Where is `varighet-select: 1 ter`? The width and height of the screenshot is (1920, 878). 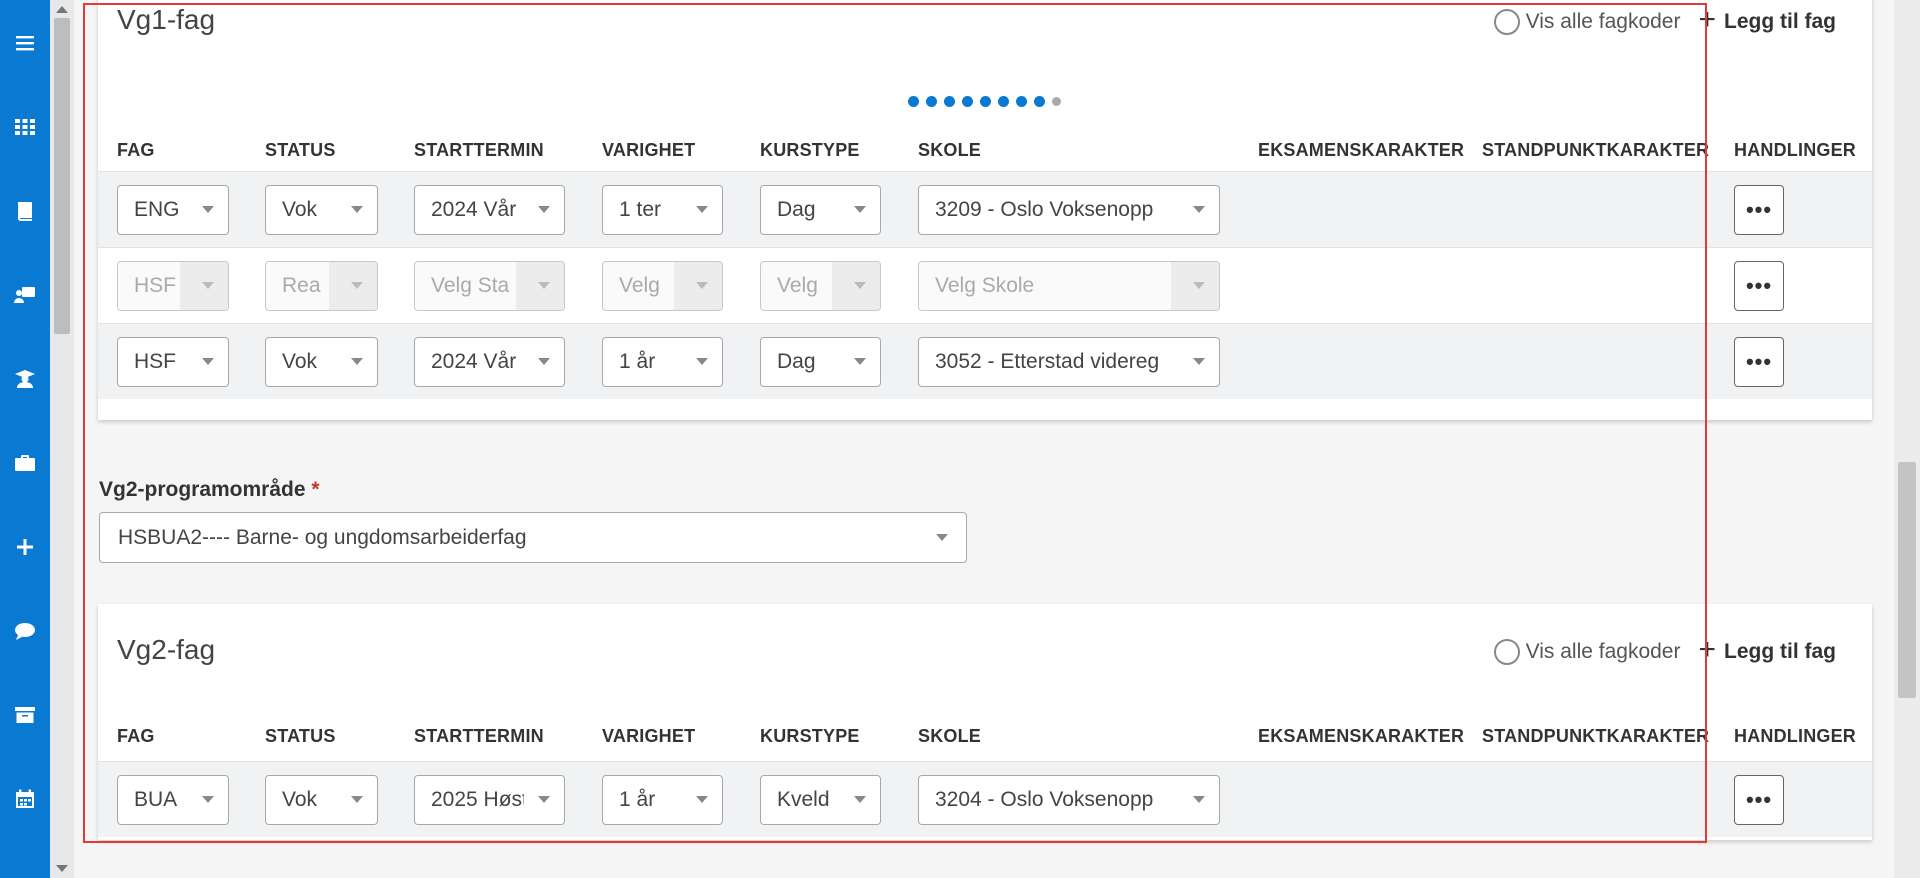
varighet-select: 1 ter is located at coordinates (662, 210).